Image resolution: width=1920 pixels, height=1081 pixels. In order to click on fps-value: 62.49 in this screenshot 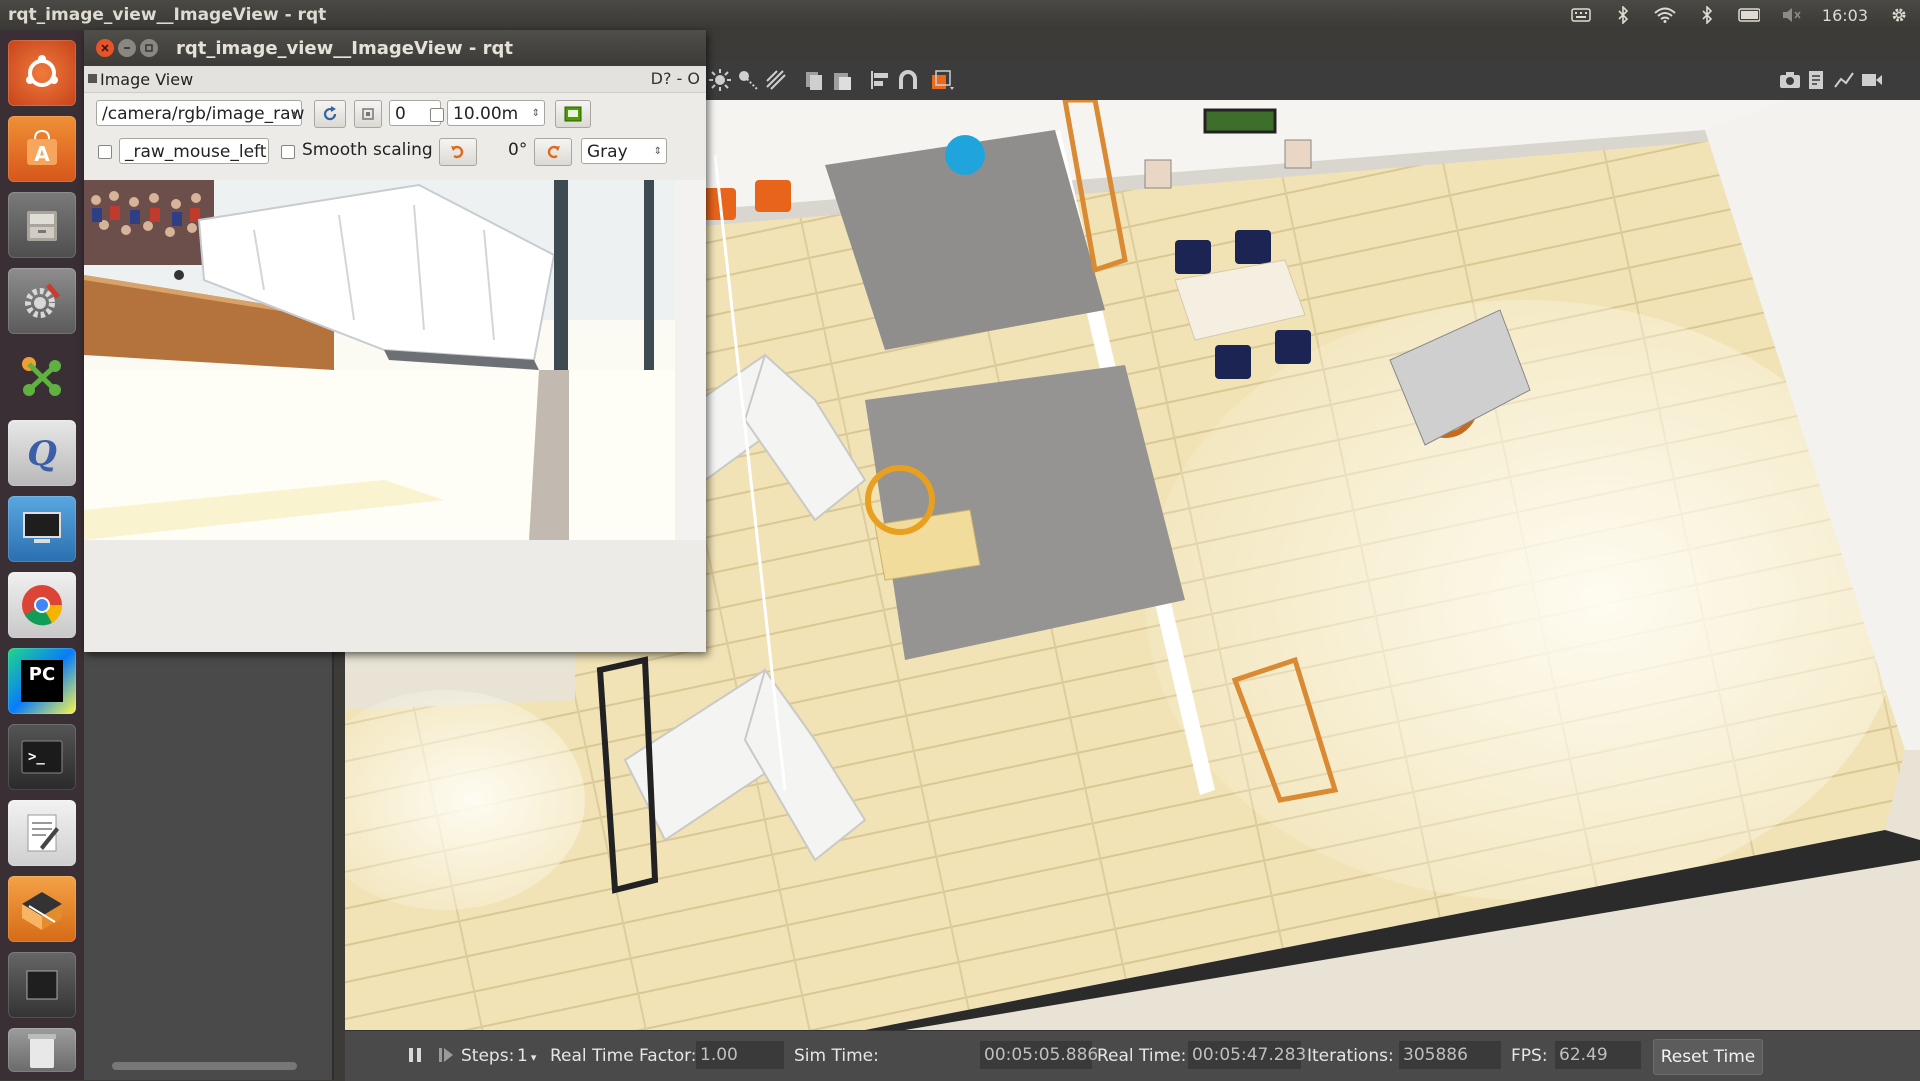, I will do `click(1598, 1055)`.